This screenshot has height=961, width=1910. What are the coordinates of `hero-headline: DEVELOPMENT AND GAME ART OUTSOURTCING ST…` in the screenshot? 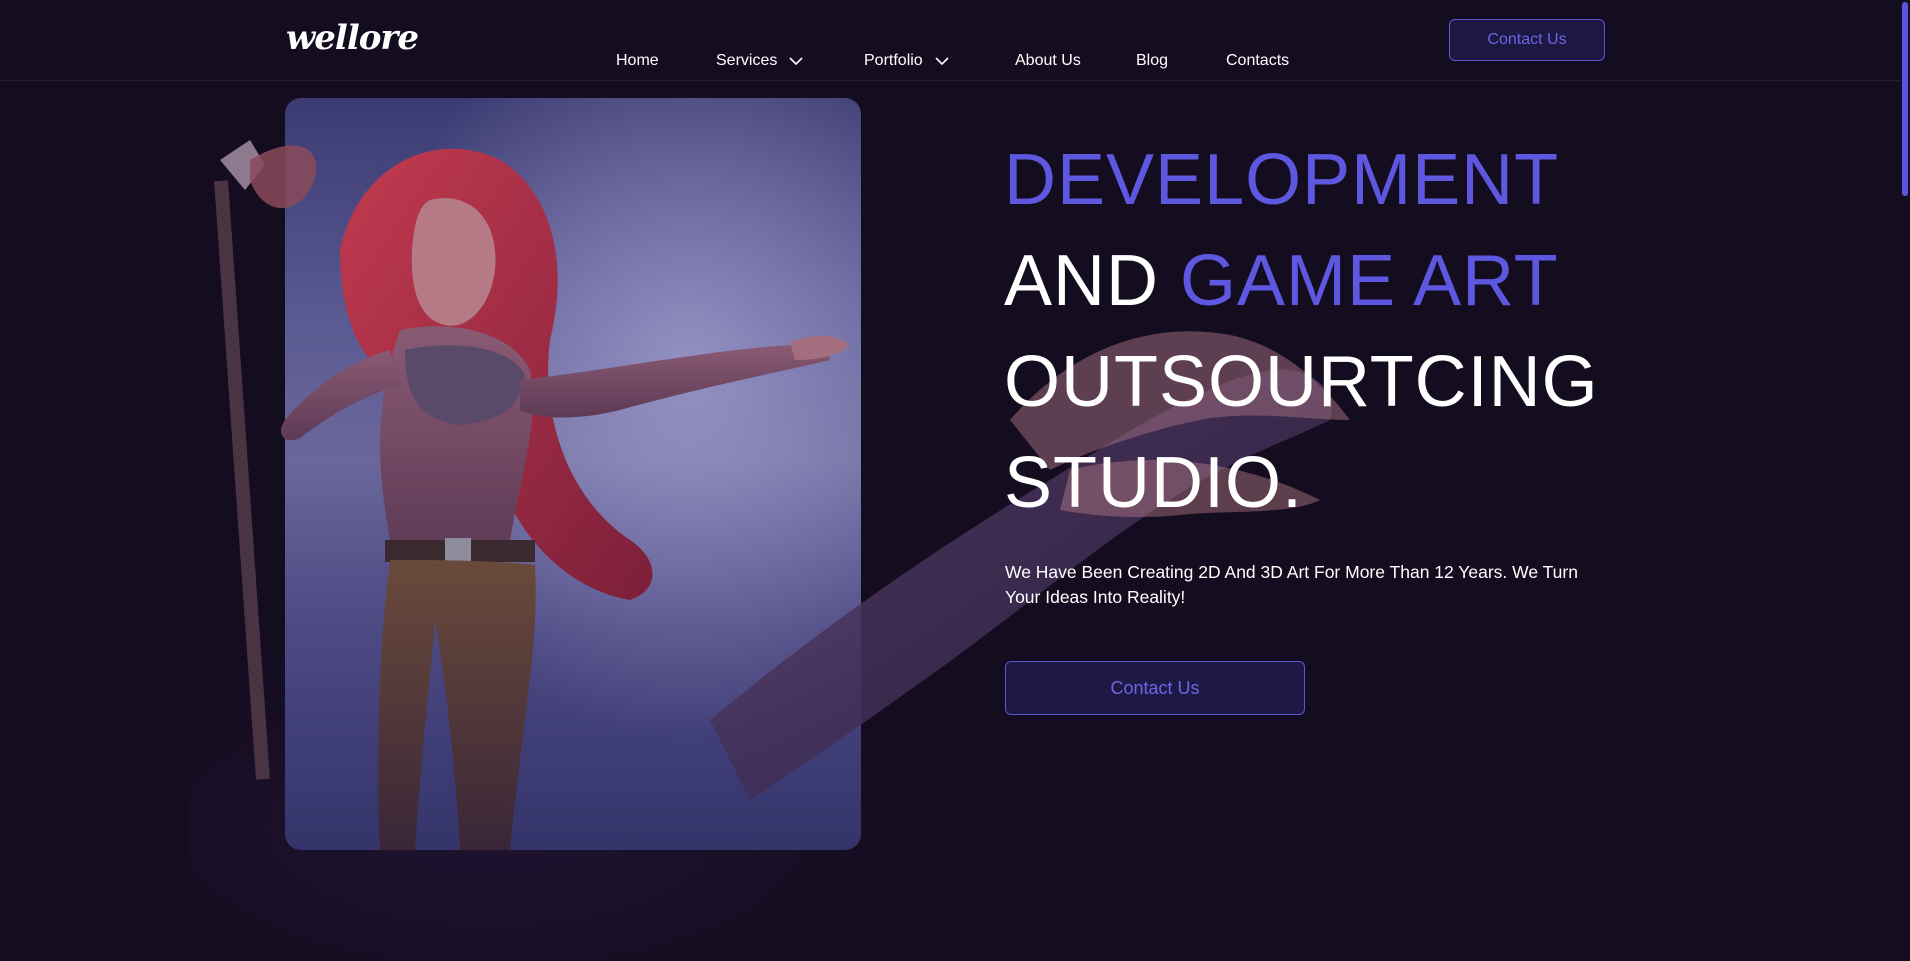 It's located at (1324, 332).